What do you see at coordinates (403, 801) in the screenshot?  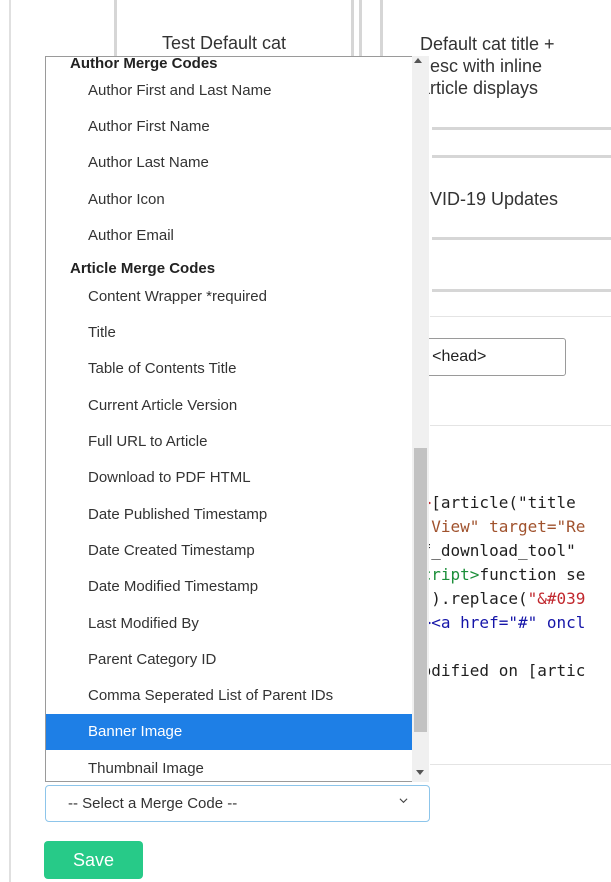 I see `chevron-down-icon` at bounding box center [403, 801].